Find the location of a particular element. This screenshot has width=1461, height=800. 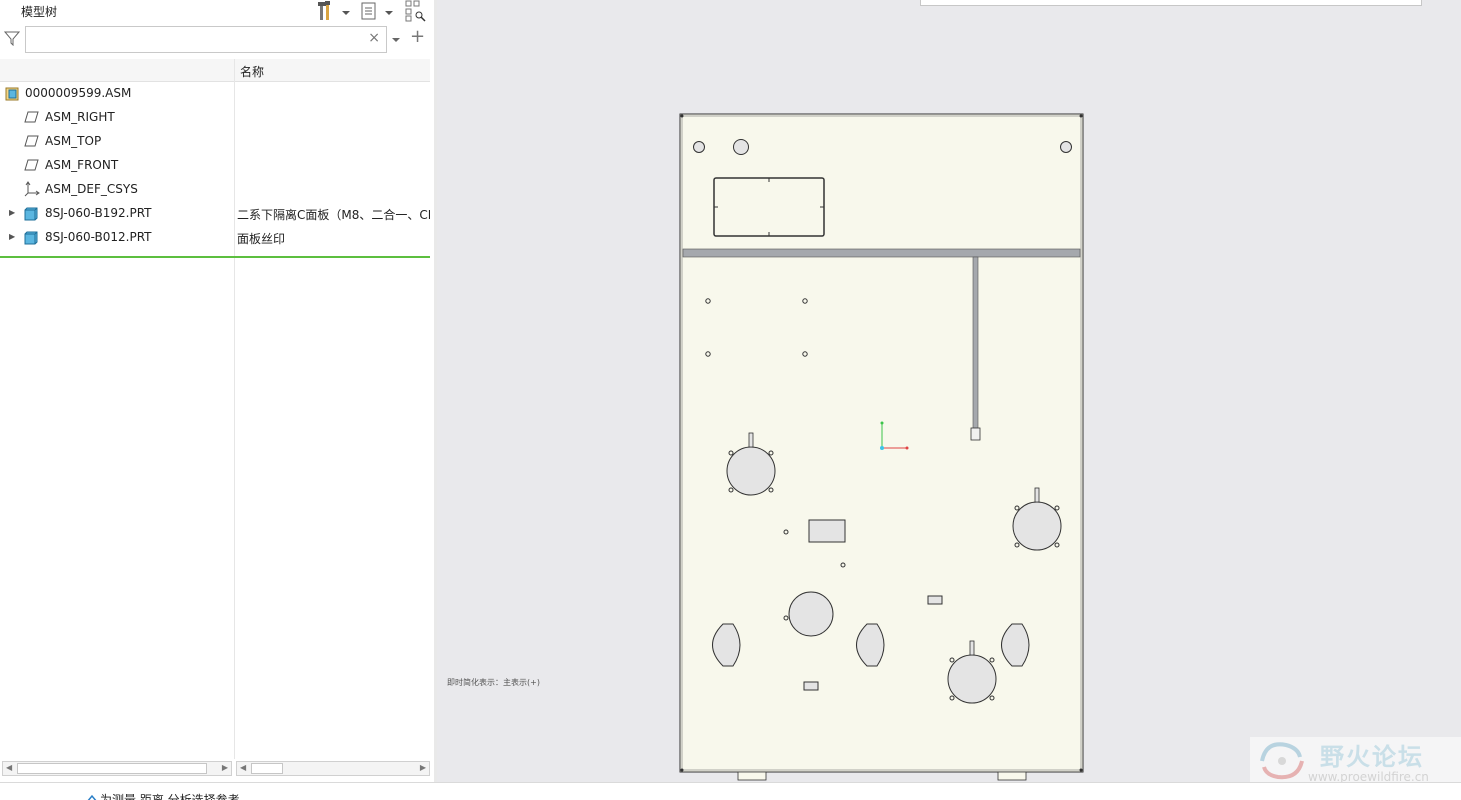

tree-row-assembly: 0000009599.ASM is located at coordinates (215, 94).